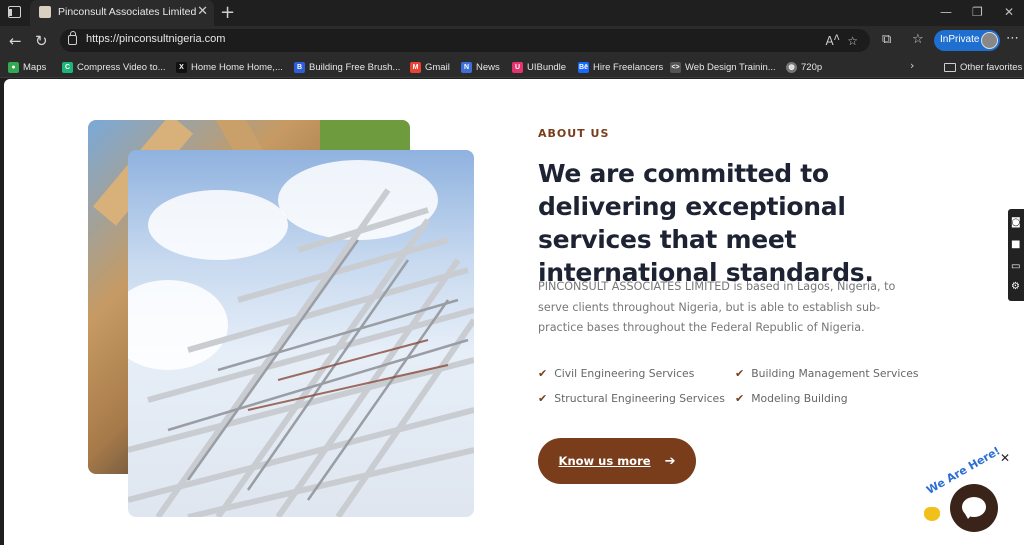  Describe the element at coordinates (415, 67) in the screenshot. I see `gmail-icon: M` at that location.